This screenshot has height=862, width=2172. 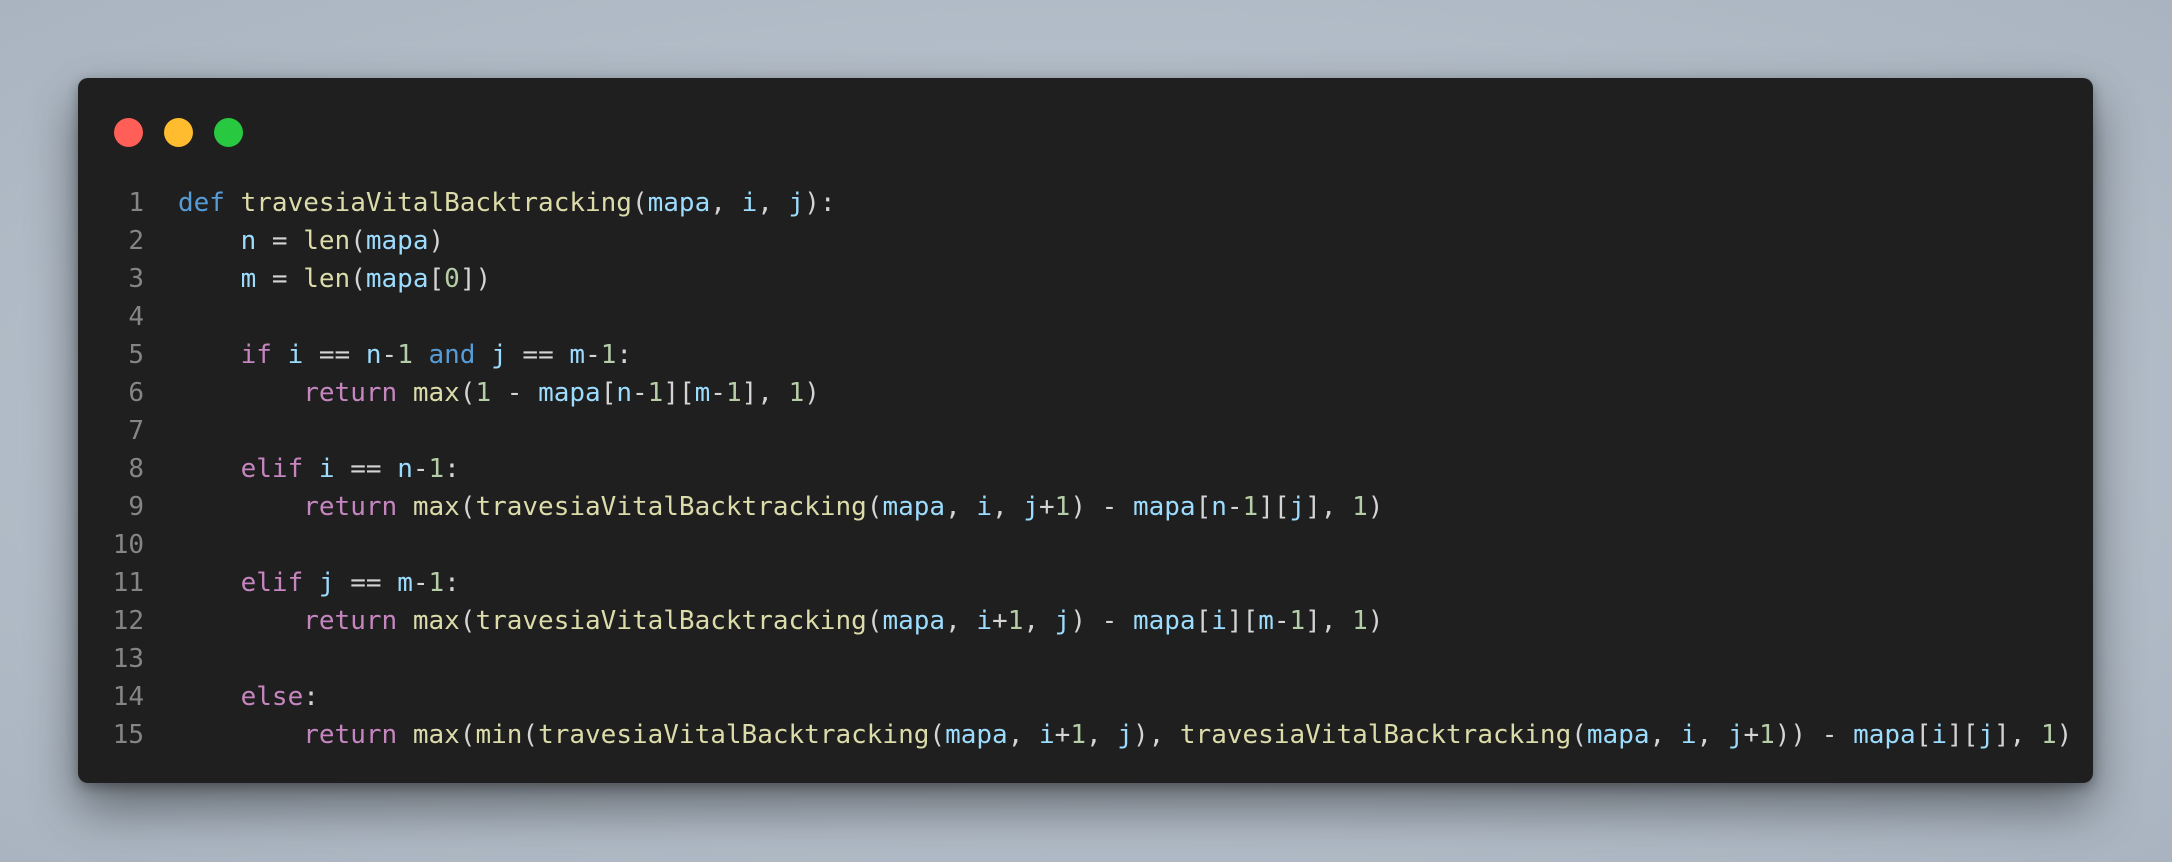 I want to click on line-source, so click(x=1135, y=545).